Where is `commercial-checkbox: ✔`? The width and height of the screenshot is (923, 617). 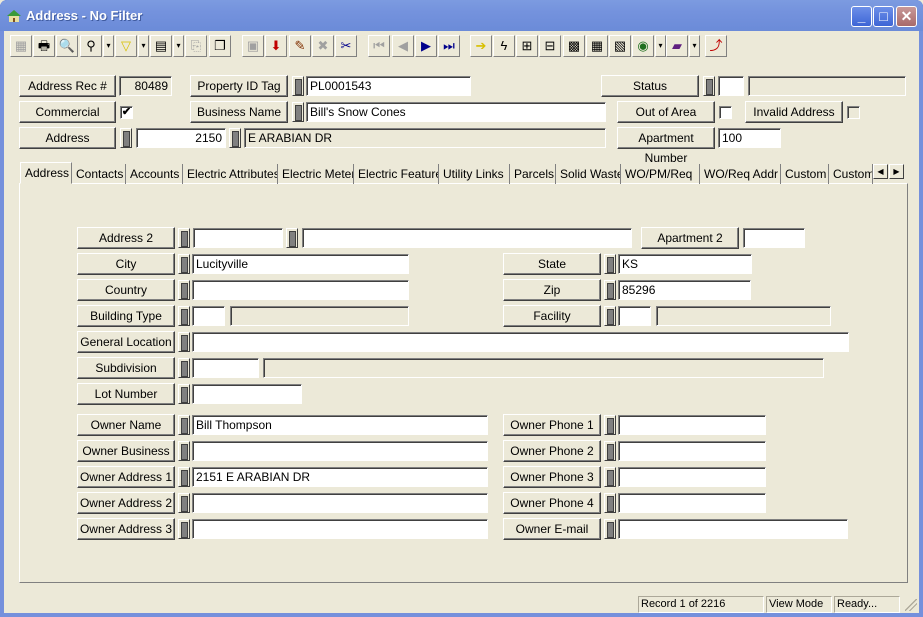 commercial-checkbox: ✔ is located at coordinates (126, 112).